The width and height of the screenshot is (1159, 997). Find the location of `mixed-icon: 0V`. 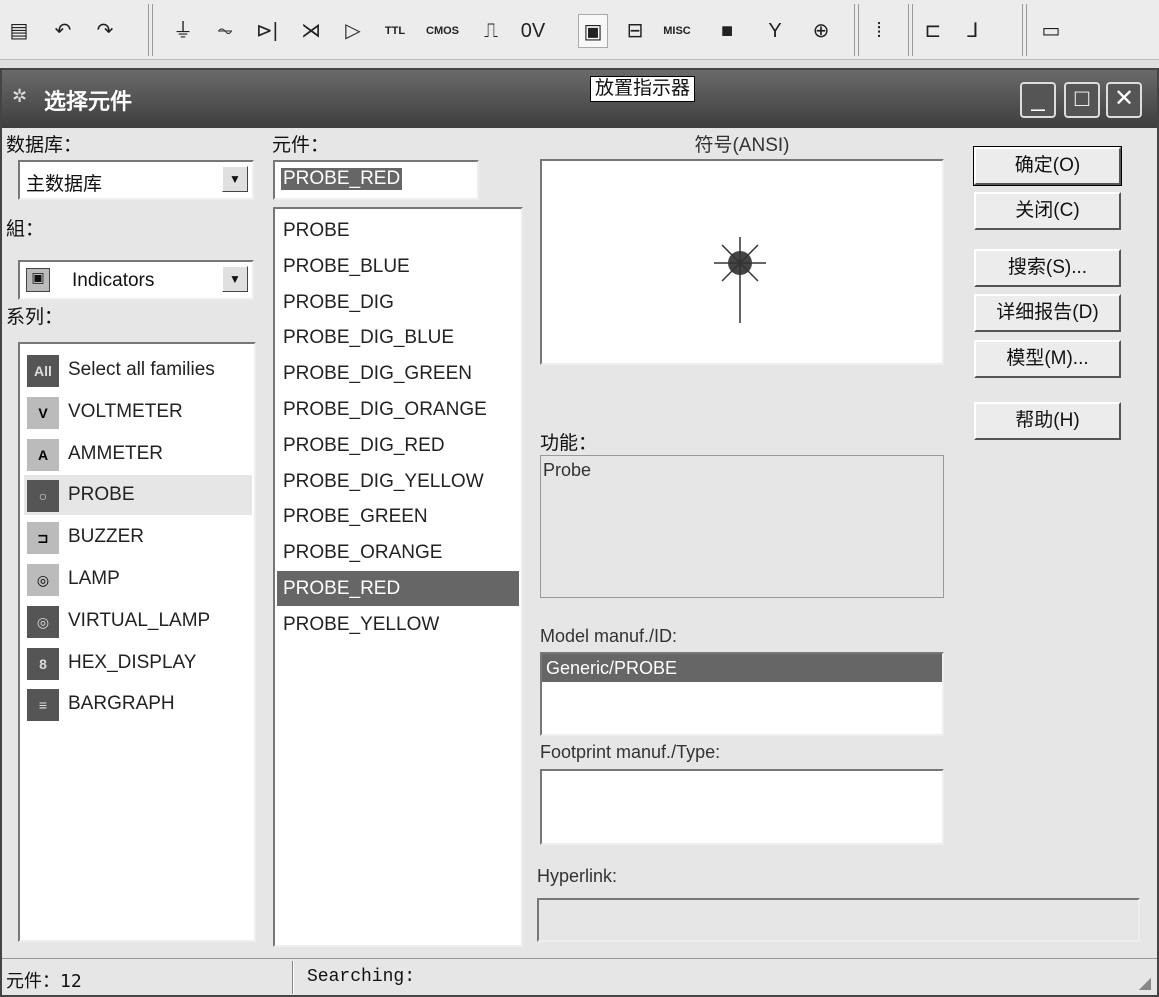

mixed-icon: 0V is located at coordinates (533, 31).